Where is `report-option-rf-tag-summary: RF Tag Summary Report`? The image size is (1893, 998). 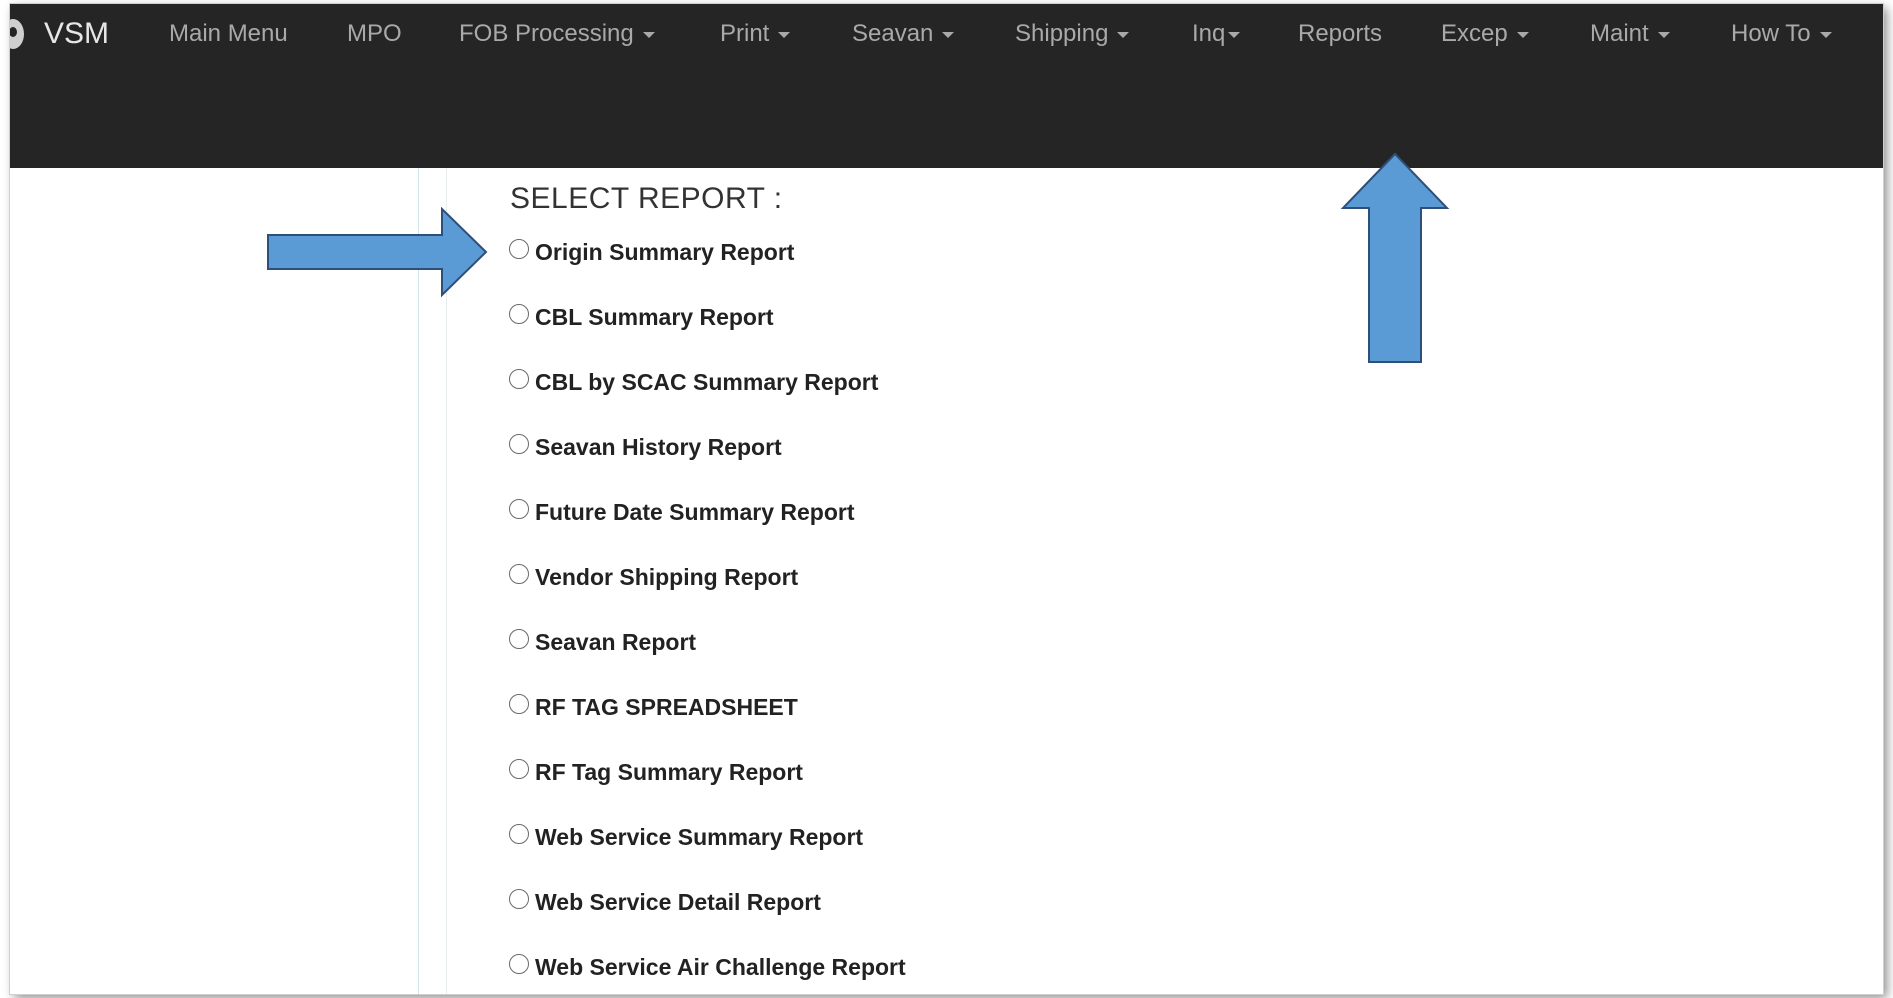 report-option-rf-tag-summary: RF Tag Summary Report is located at coordinates (656, 772).